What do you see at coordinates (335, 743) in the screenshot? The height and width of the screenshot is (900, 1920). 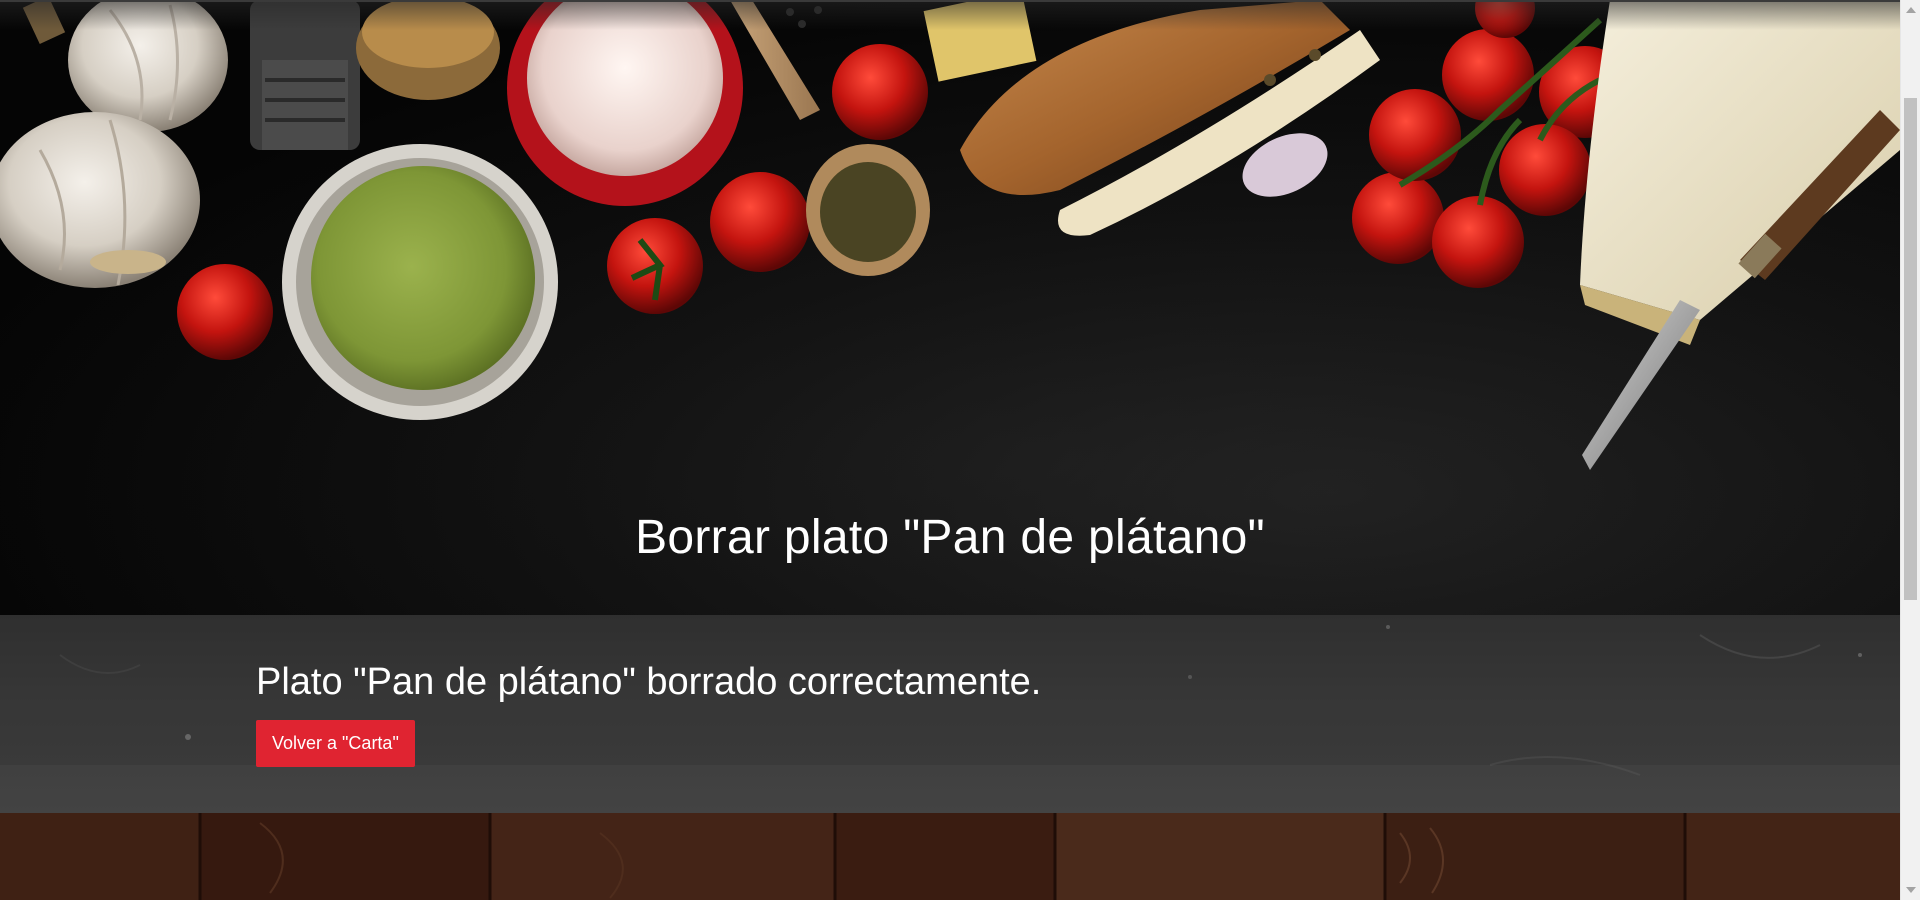 I see `back-to-menu-button: Volver a "Carta"` at bounding box center [335, 743].